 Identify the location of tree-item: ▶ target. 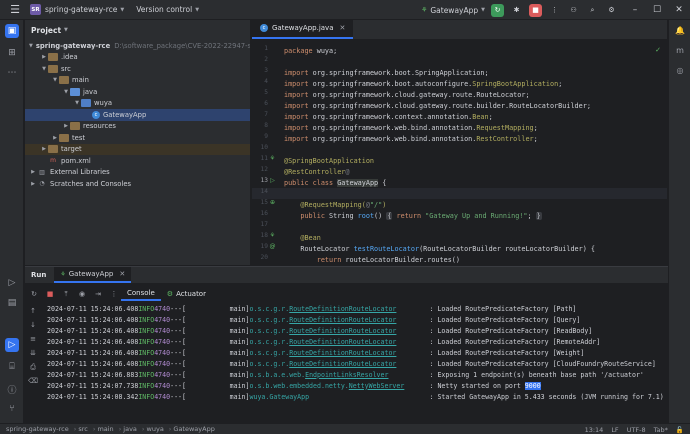
(137, 149).